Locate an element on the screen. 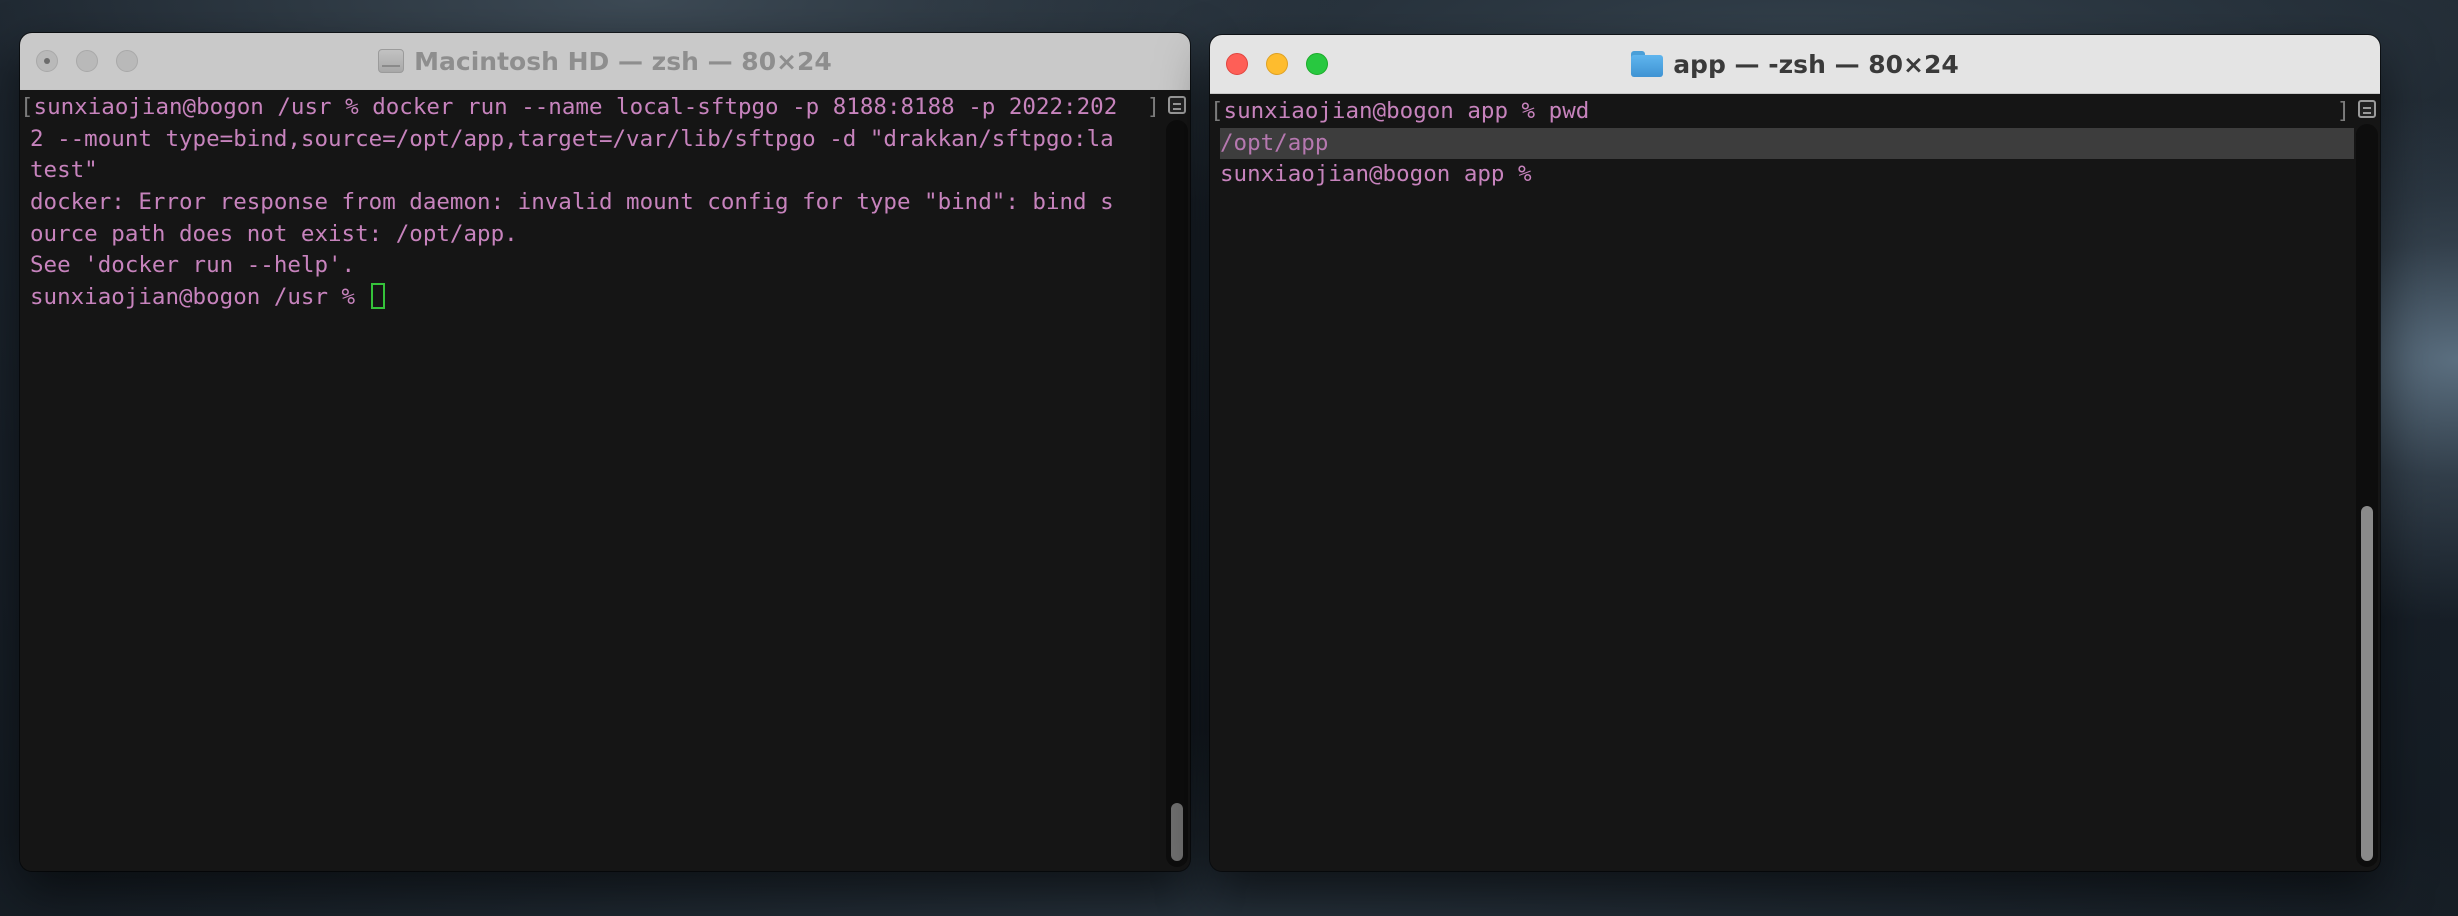  title-bar: app — -zsh — 80×24 is located at coordinates (1795, 64).